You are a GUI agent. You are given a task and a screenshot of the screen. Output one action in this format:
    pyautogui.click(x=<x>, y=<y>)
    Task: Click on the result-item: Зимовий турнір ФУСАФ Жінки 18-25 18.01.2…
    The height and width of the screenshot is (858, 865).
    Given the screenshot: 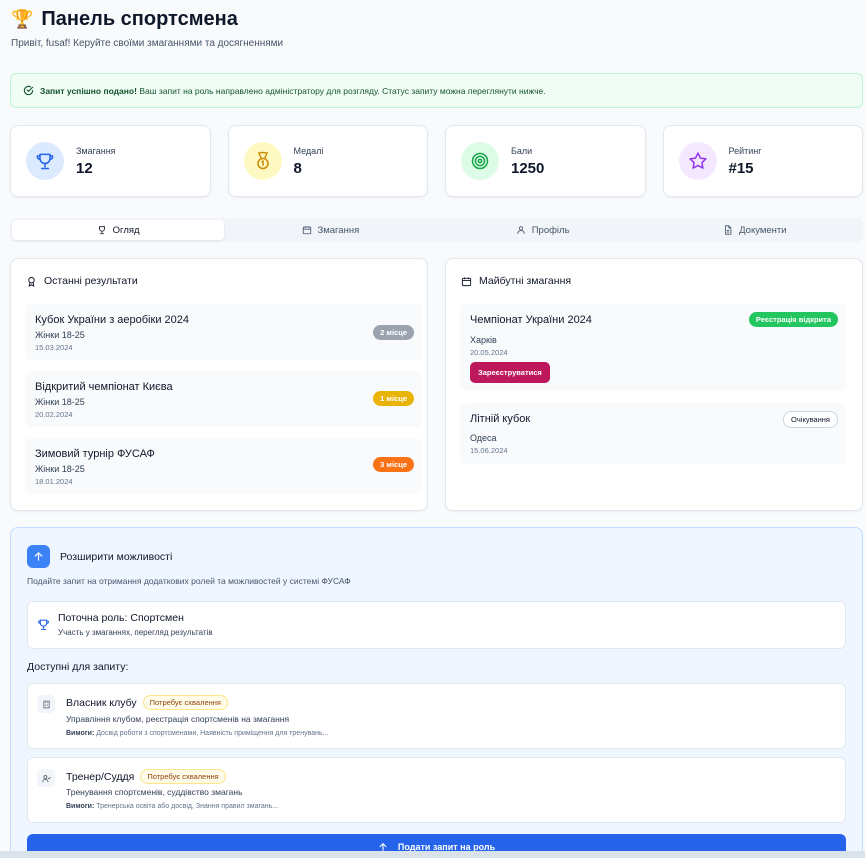 What is the action you would take?
    pyautogui.click(x=223, y=466)
    